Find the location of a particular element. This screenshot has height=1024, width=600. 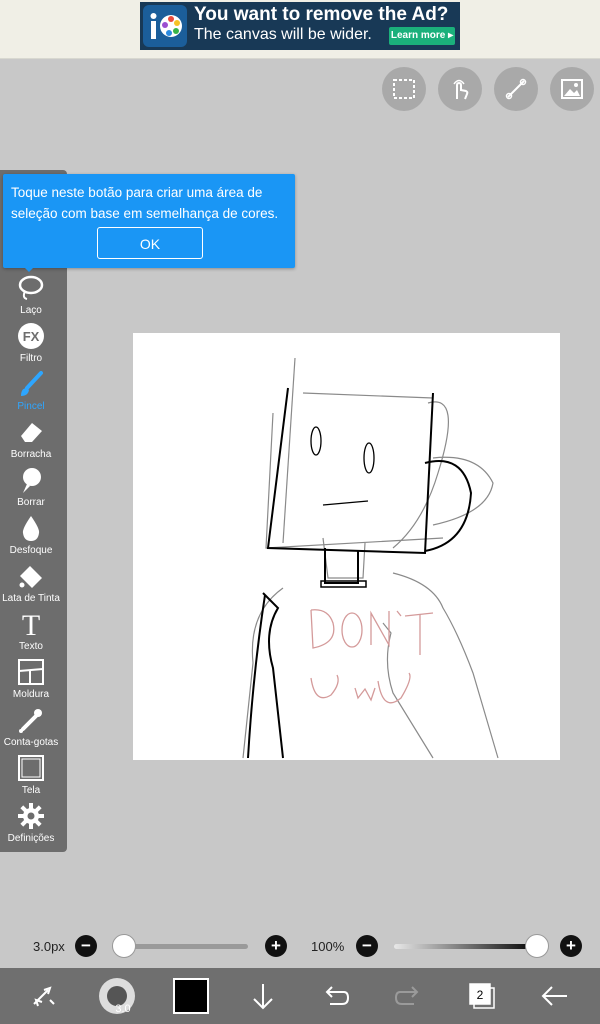

svg-text: FX is located at coordinates (31, 336).